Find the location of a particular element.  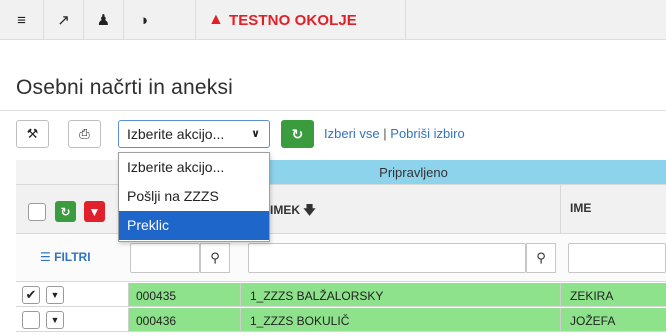

filter-icon: ▼ is located at coordinates (94, 211).